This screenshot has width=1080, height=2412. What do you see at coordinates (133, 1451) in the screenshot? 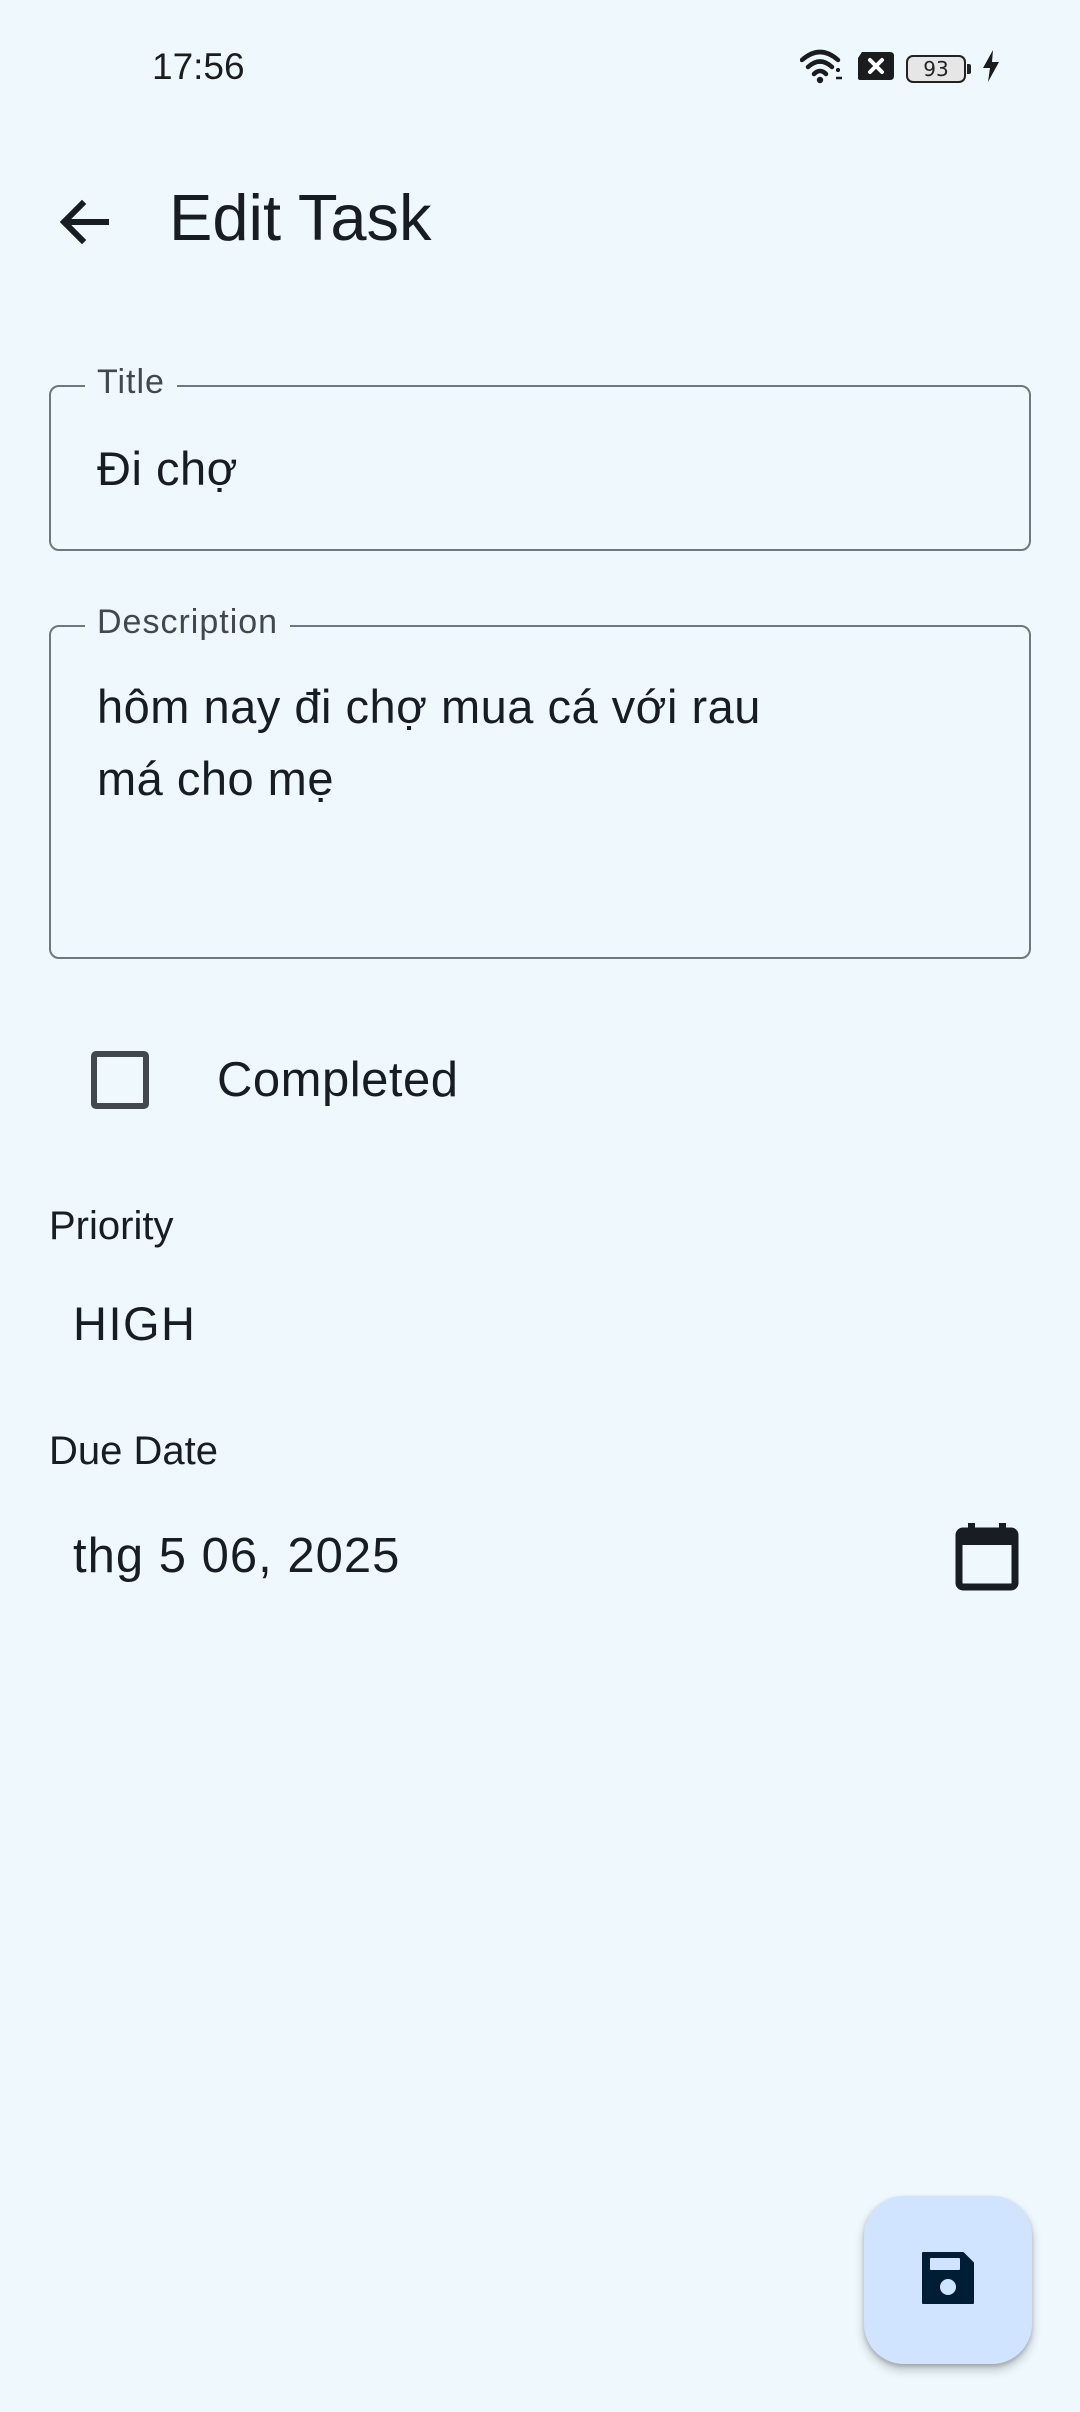
I see `due-date-label: Due Date` at bounding box center [133, 1451].